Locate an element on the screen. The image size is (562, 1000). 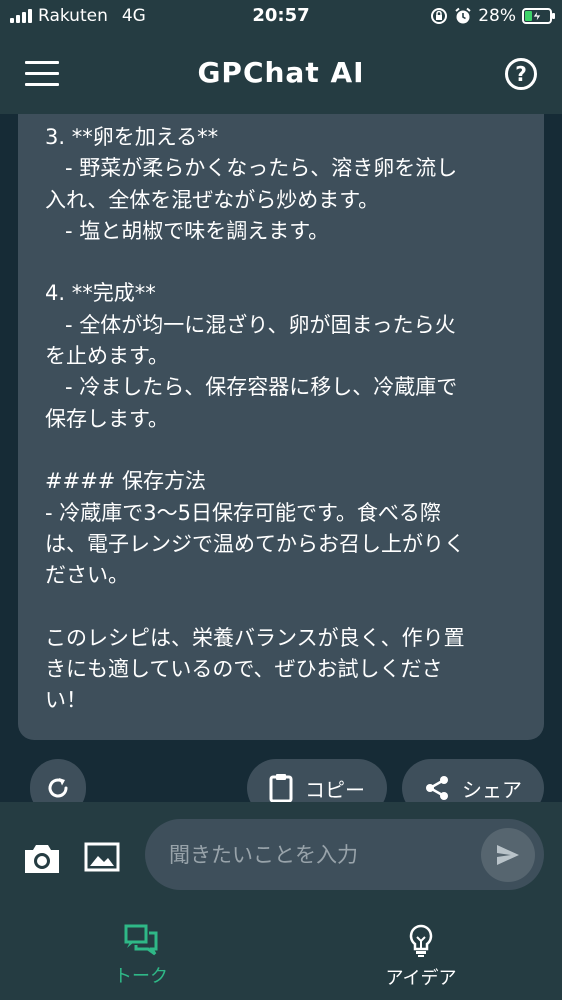
app-title: GPChat AI is located at coordinates (281, 72).